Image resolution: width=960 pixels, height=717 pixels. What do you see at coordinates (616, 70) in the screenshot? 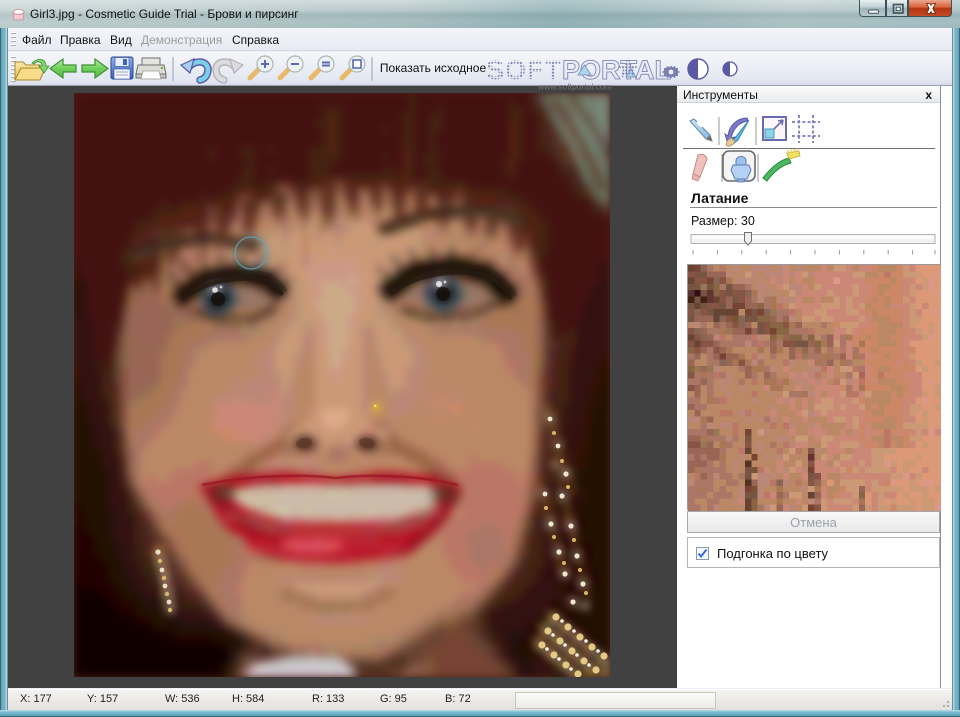
I see `svg-text: PORTAL` at bounding box center [616, 70].